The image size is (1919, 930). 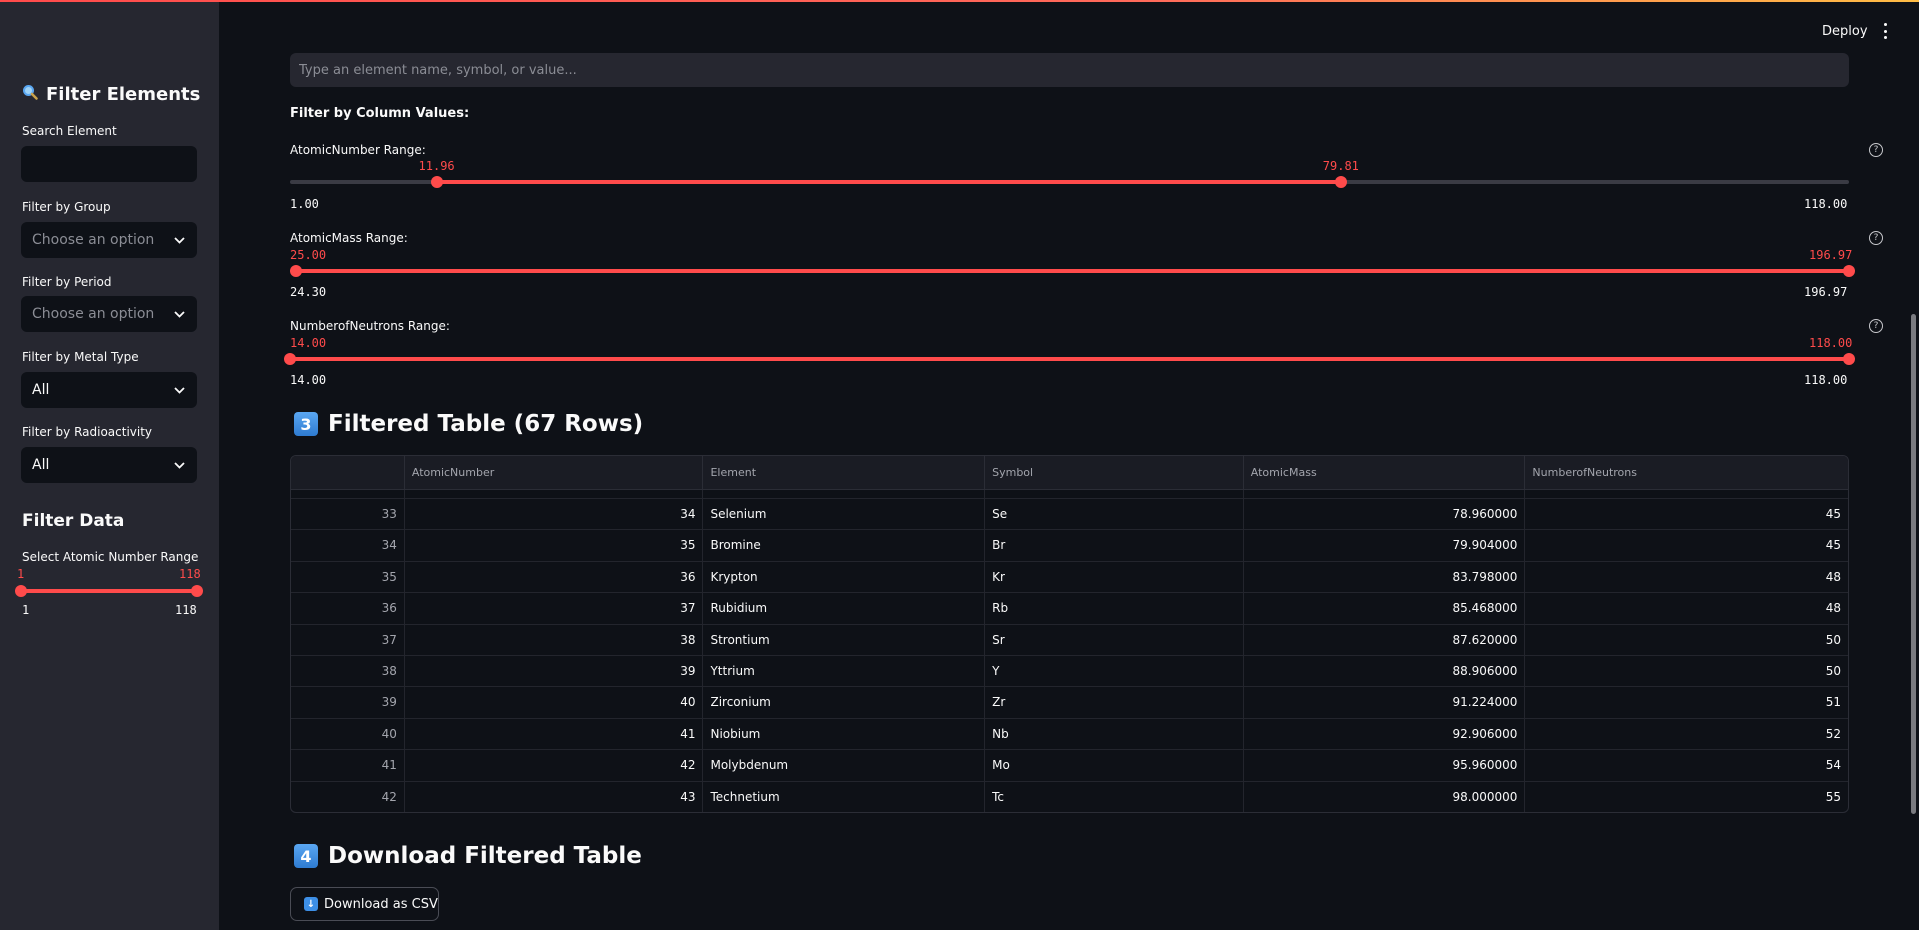 I want to click on table-search-input, so click(x=1069, y=70).